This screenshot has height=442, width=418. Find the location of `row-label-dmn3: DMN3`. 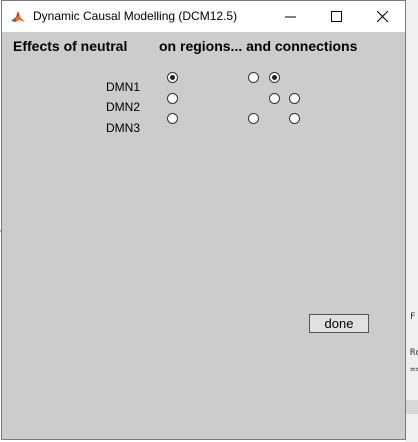

row-label-dmn3: DMN3 is located at coordinates (122, 128).